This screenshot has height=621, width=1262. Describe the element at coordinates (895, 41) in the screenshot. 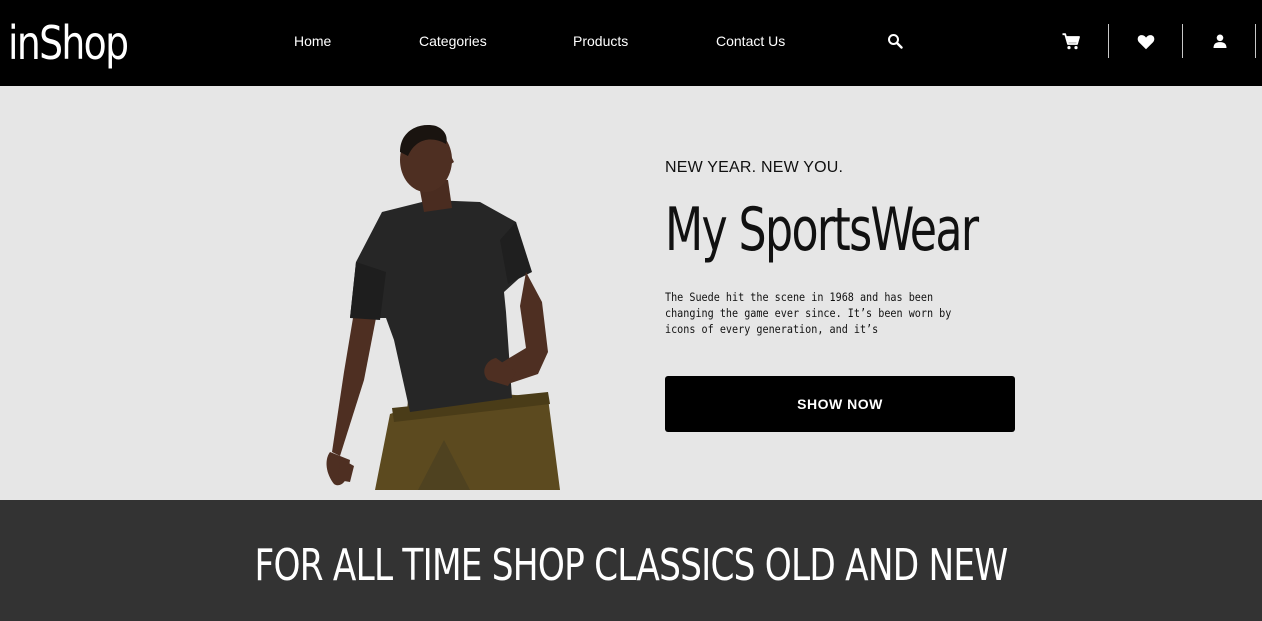

I see `search-icon` at that location.